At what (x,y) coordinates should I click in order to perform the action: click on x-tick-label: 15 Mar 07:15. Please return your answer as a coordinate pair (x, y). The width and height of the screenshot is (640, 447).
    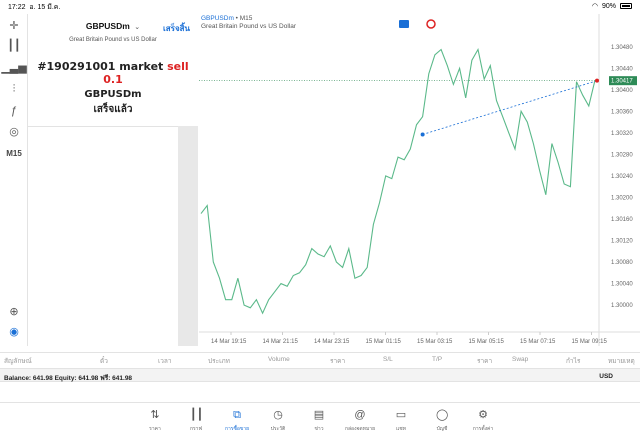
    Looking at the image, I should click on (538, 342).